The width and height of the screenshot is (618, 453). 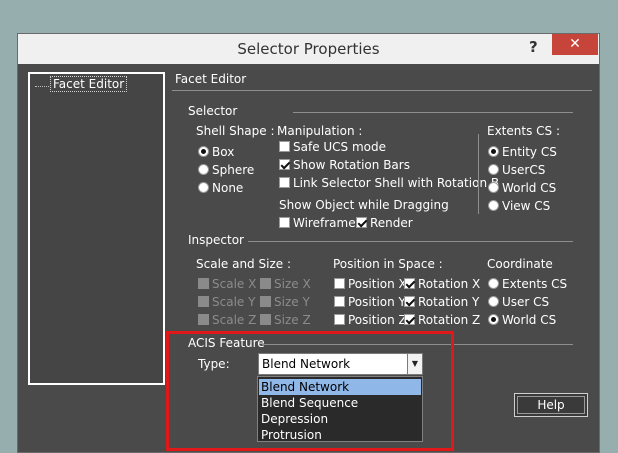 What do you see at coordinates (522, 187) in the screenshot?
I see `radio-world-cs: World CS` at bounding box center [522, 187].